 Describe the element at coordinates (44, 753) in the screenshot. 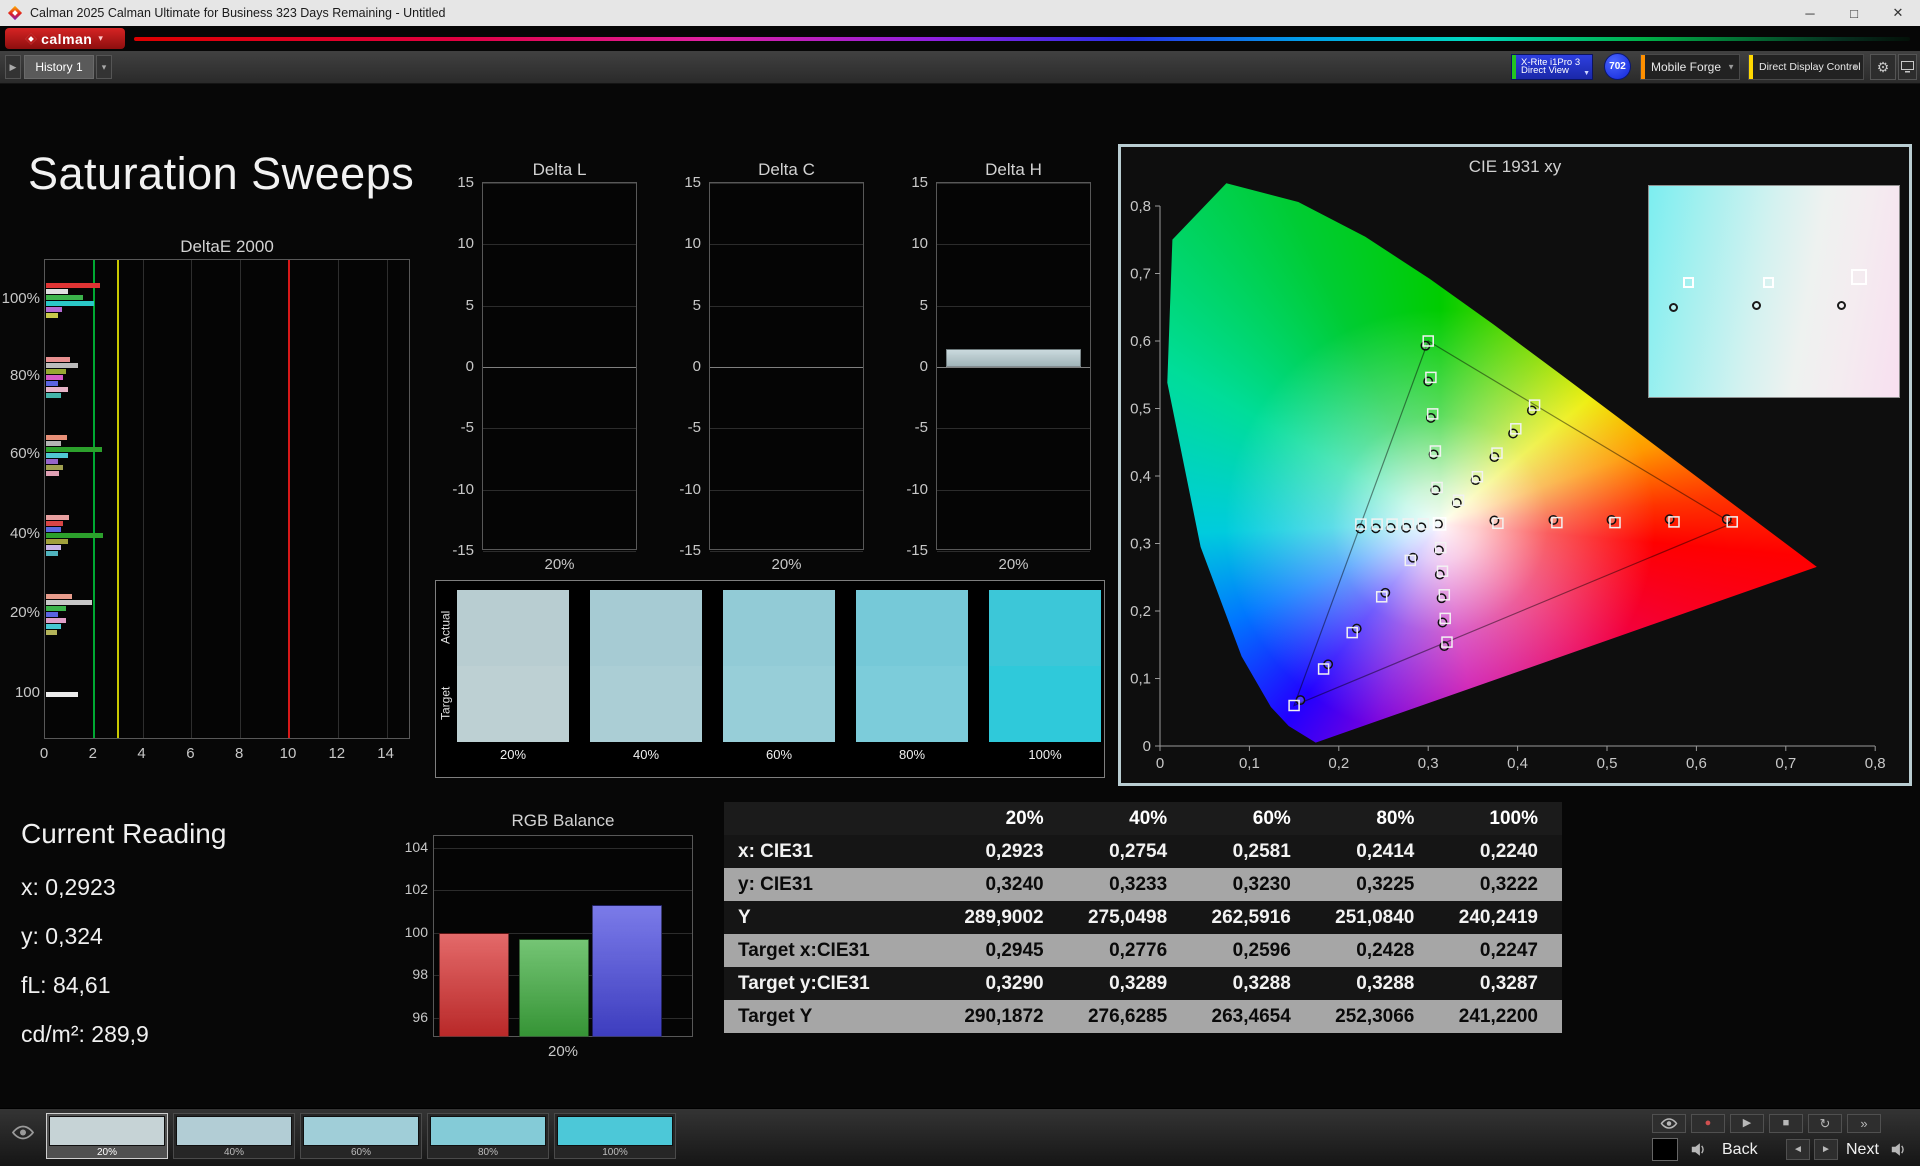

I see `axis-label: 0` at that location.